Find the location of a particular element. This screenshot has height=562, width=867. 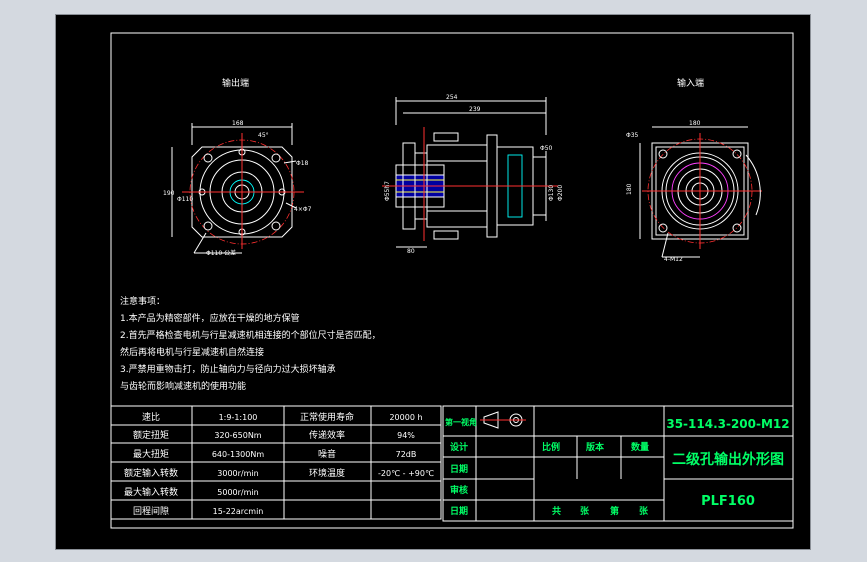

projection-label: 第一视角 is located at coordinates (461, 422).